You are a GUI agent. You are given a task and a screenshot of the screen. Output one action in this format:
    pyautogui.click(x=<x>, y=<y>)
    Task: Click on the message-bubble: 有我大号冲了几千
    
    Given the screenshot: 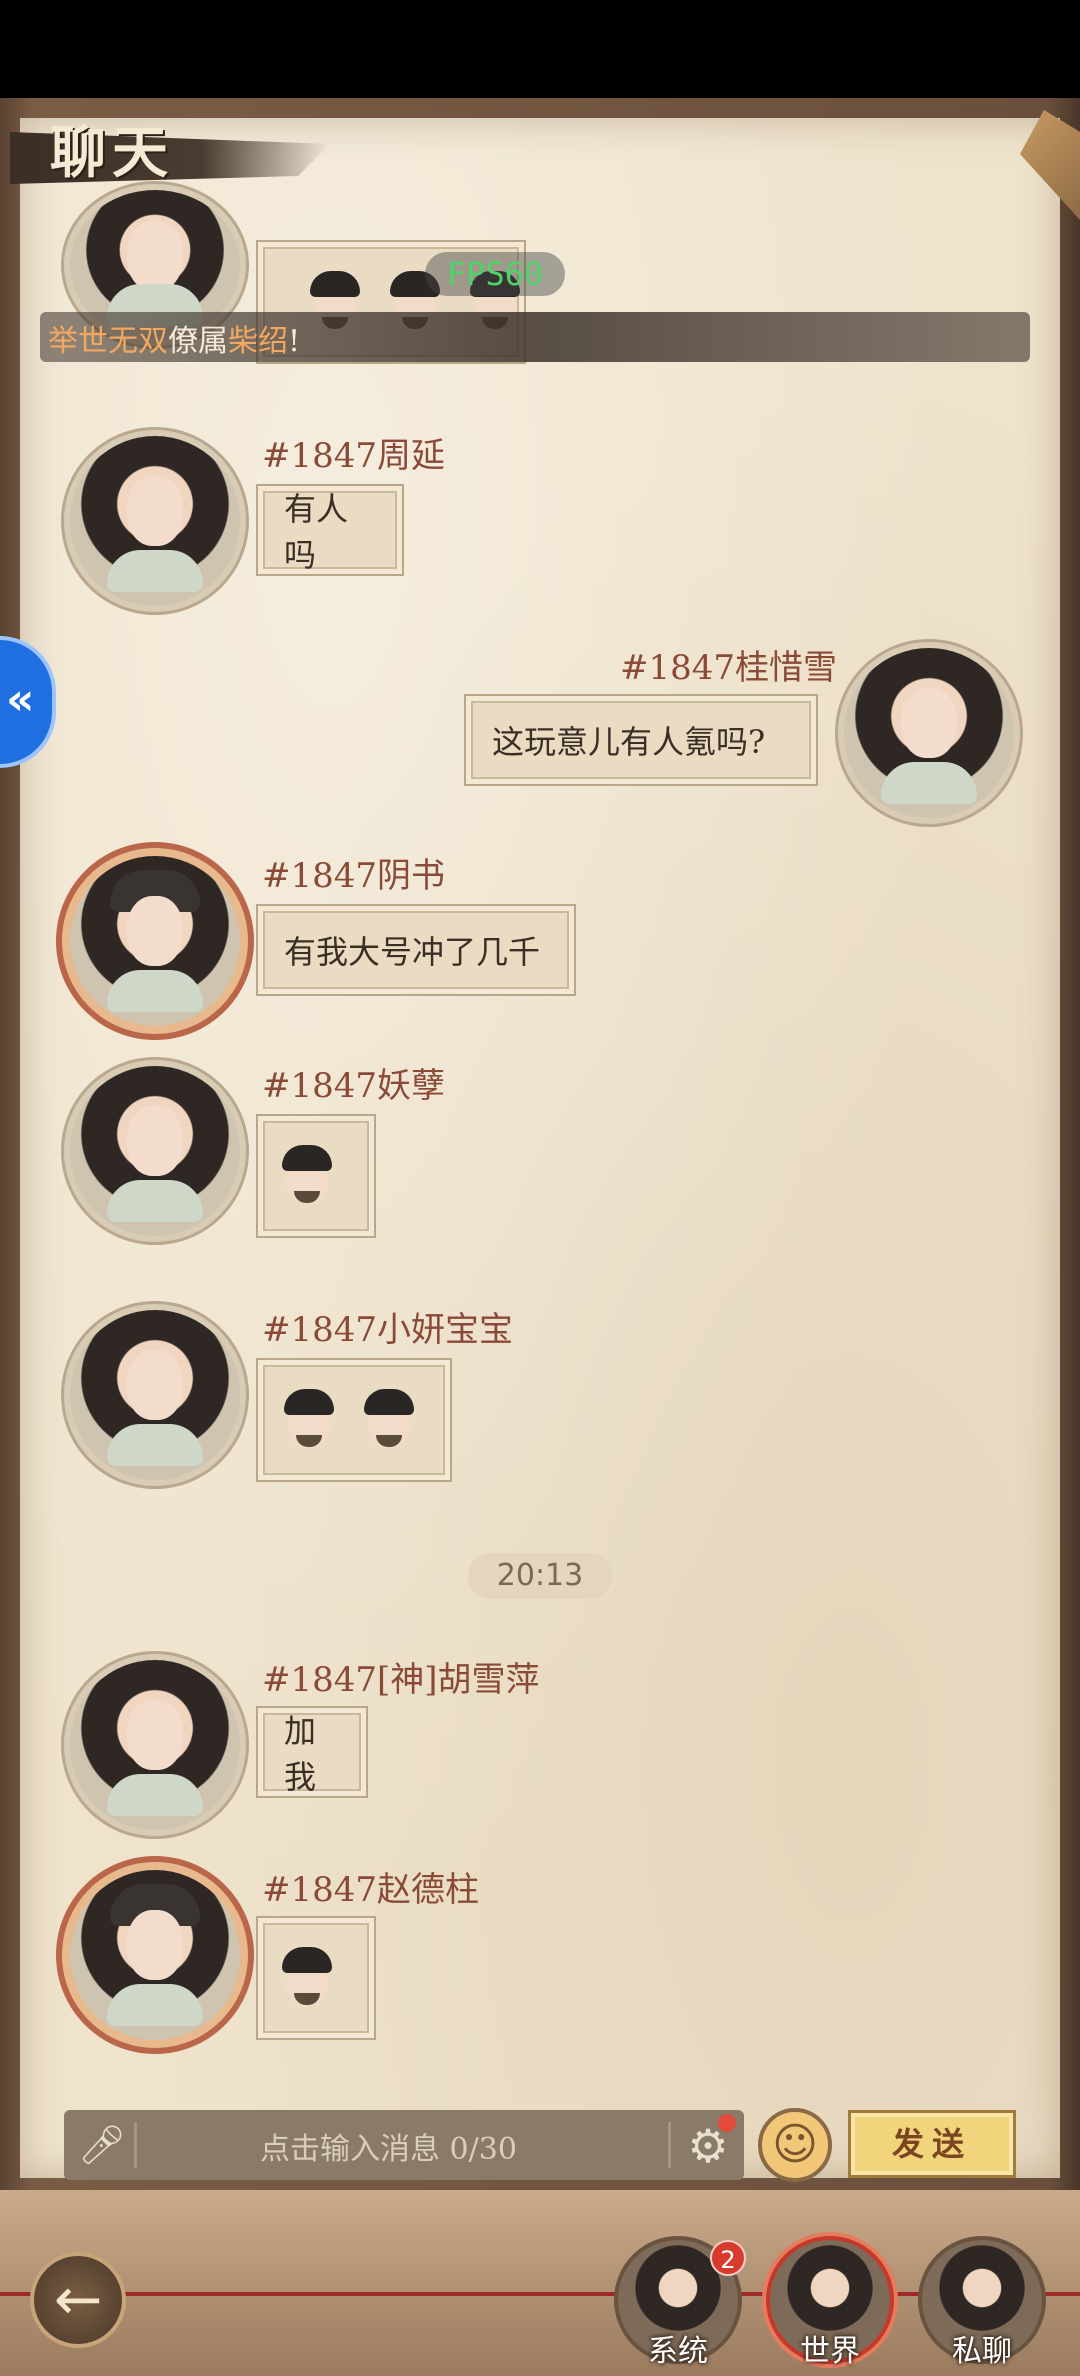 What is the action you would take?
    pyautogui.click(x=416, y=950)
    